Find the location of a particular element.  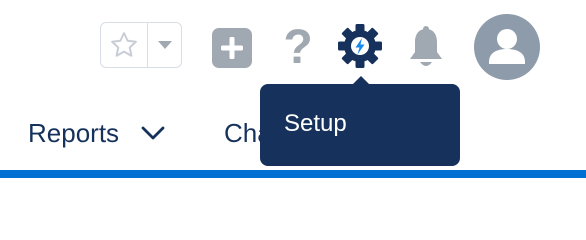

nav-item-reports: Reports is located at coordinates (96, 133).